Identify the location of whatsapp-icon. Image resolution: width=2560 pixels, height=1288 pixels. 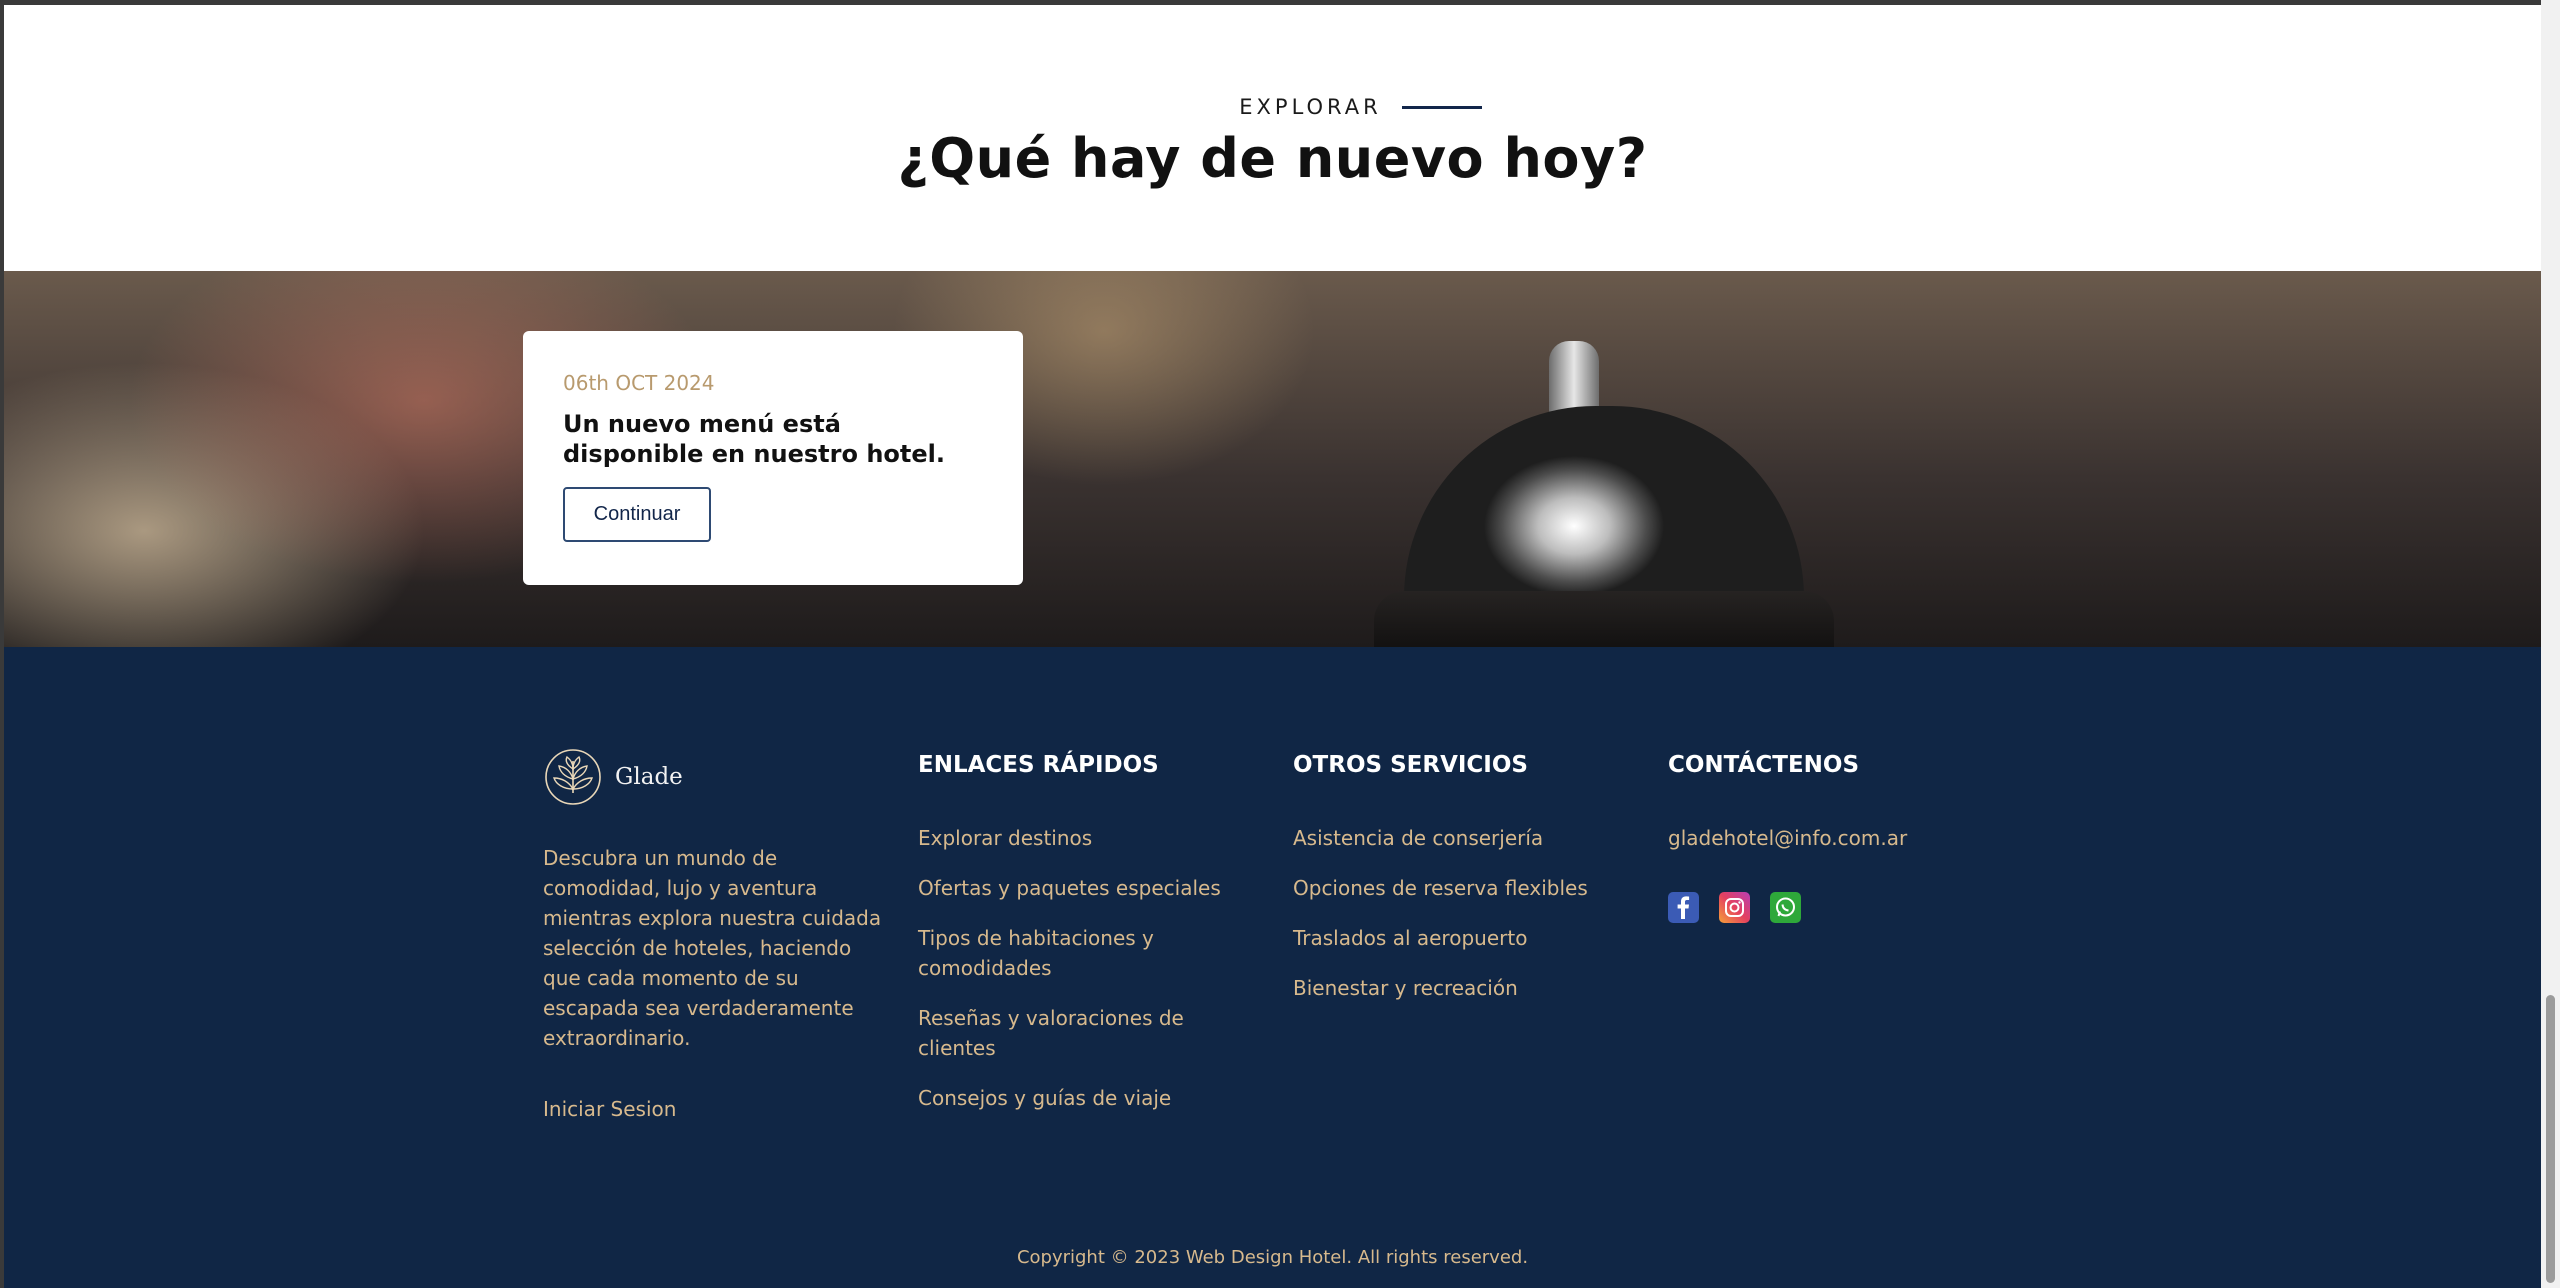
(1785, 907).